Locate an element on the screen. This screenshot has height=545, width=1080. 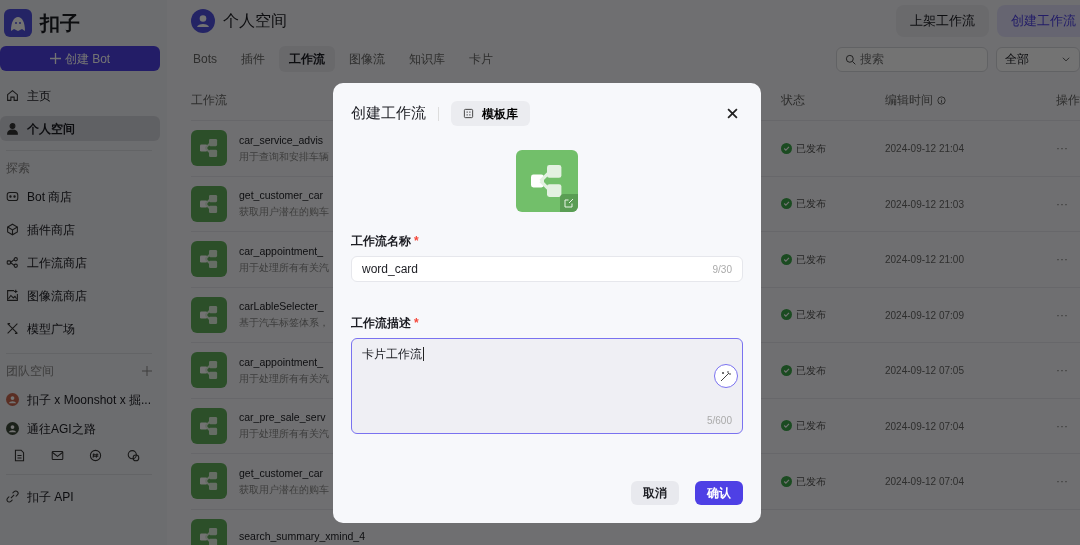
field-value: word_card is located at coordinates (390, 269).